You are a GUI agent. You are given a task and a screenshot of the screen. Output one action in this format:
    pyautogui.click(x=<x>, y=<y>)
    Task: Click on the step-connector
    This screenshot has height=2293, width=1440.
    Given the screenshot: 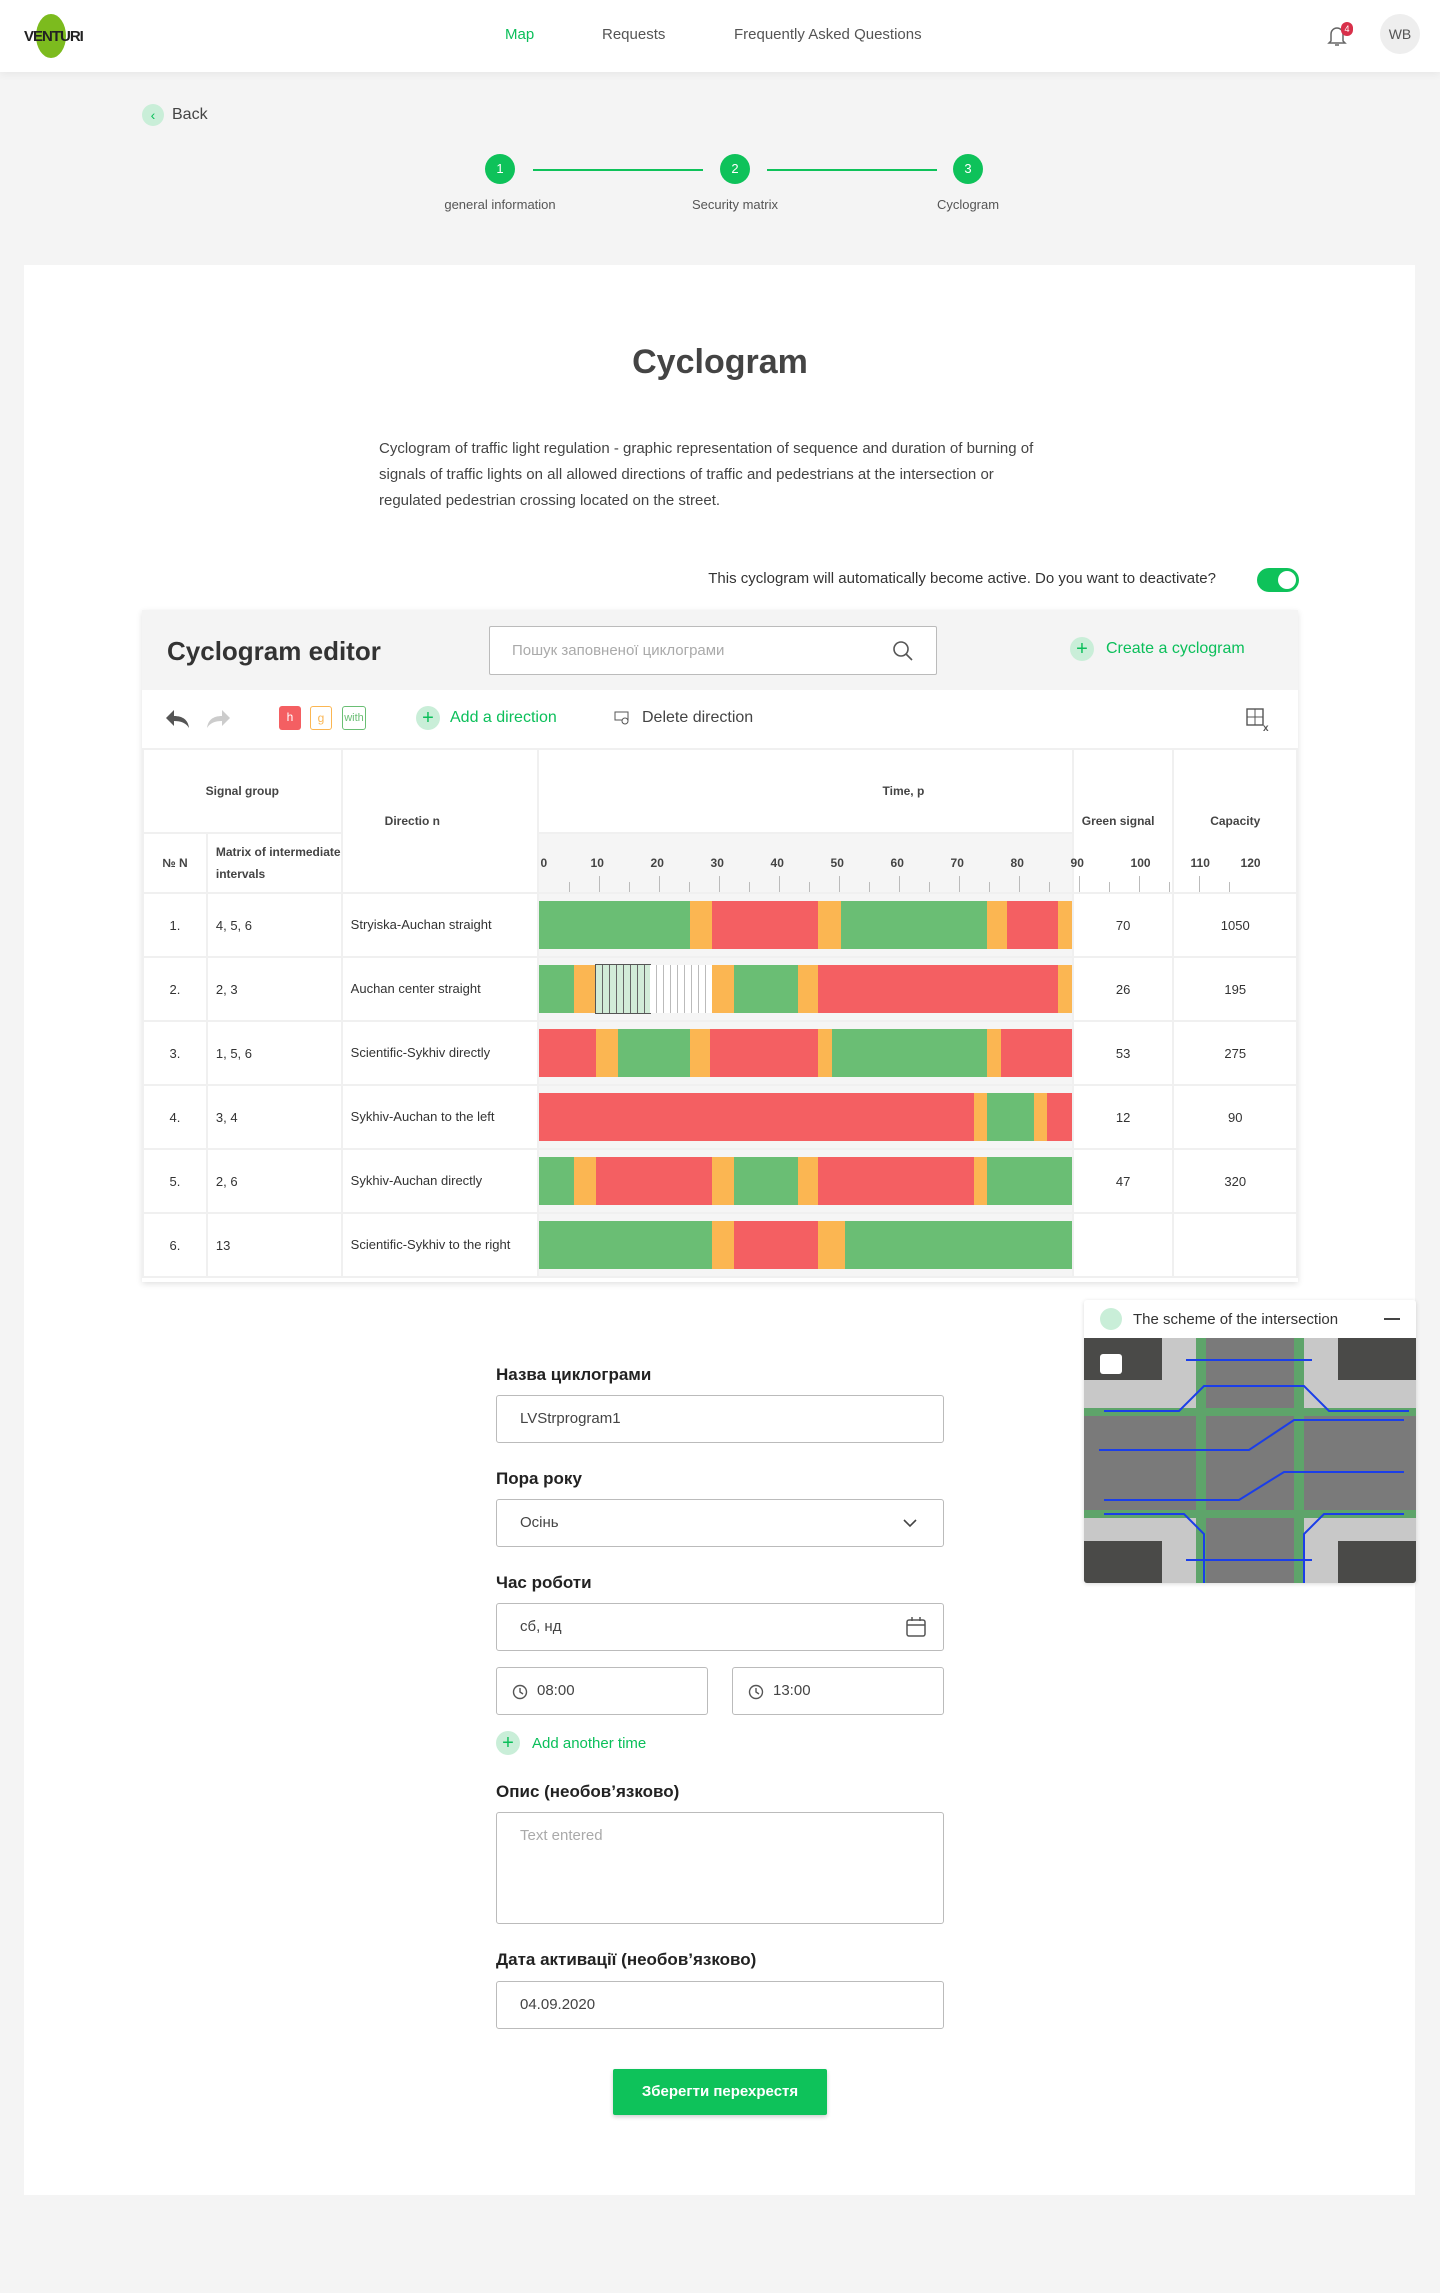 What is the action you would take?
    pyautogui.click(x=618, y=170)
    